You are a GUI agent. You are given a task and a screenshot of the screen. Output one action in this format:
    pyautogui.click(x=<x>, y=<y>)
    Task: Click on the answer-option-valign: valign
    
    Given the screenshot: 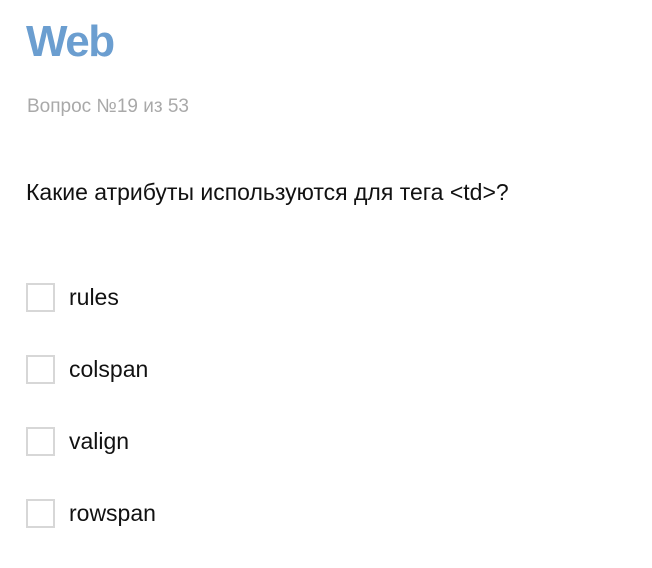 What is the action you would take?
    pyautogui.click(x=91, y=441)
    